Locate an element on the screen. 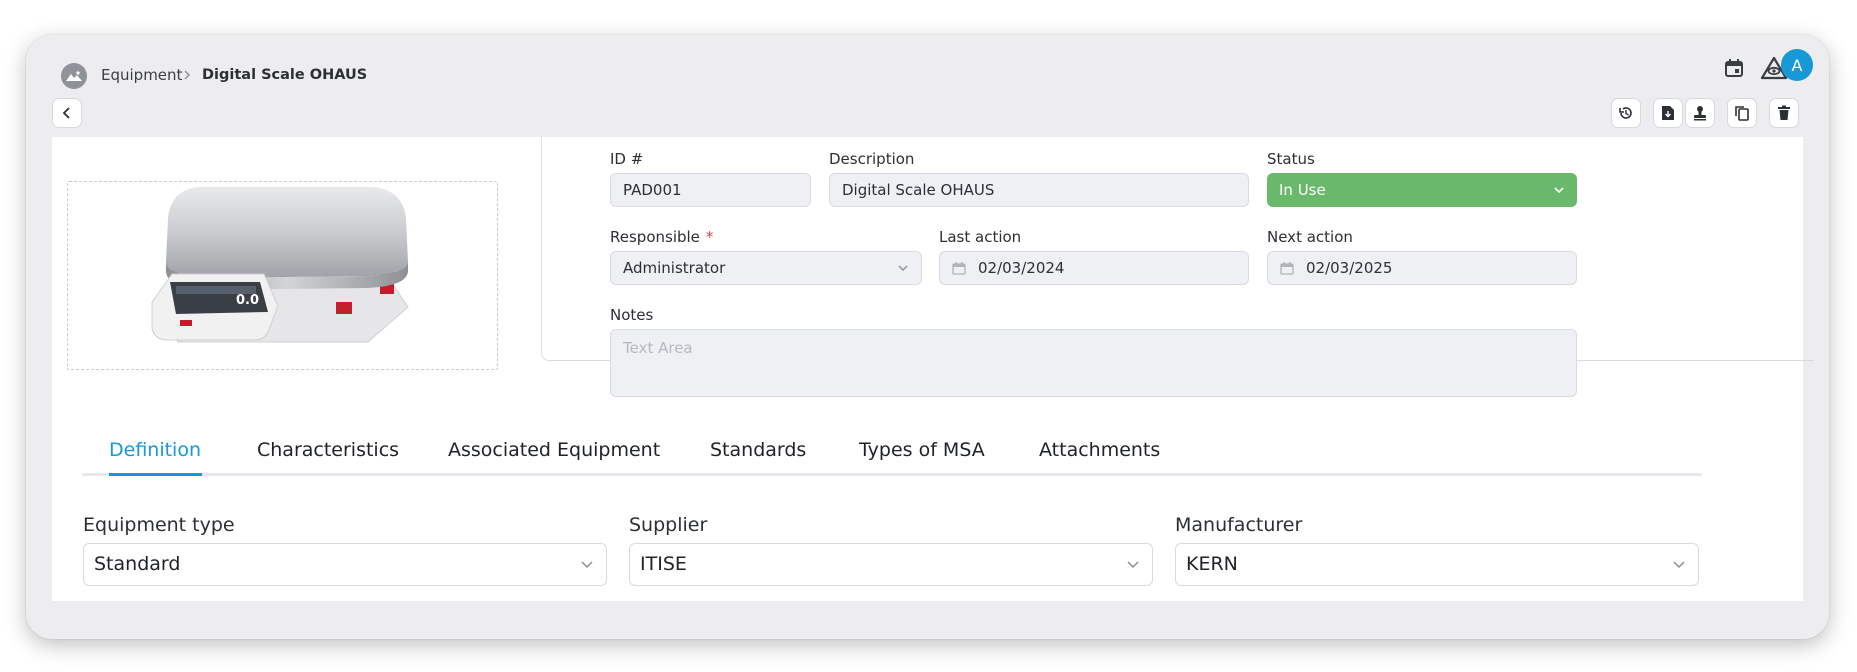  equipment-image: 0.0 is located at coordinates (282, 275).